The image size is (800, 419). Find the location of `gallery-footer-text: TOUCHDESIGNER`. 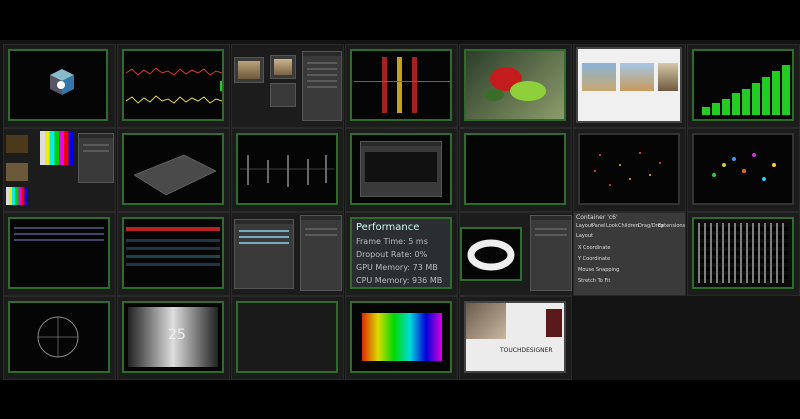

gallery-footer-text: TOUCHDESIGNER is located at coordinates (526, 350).